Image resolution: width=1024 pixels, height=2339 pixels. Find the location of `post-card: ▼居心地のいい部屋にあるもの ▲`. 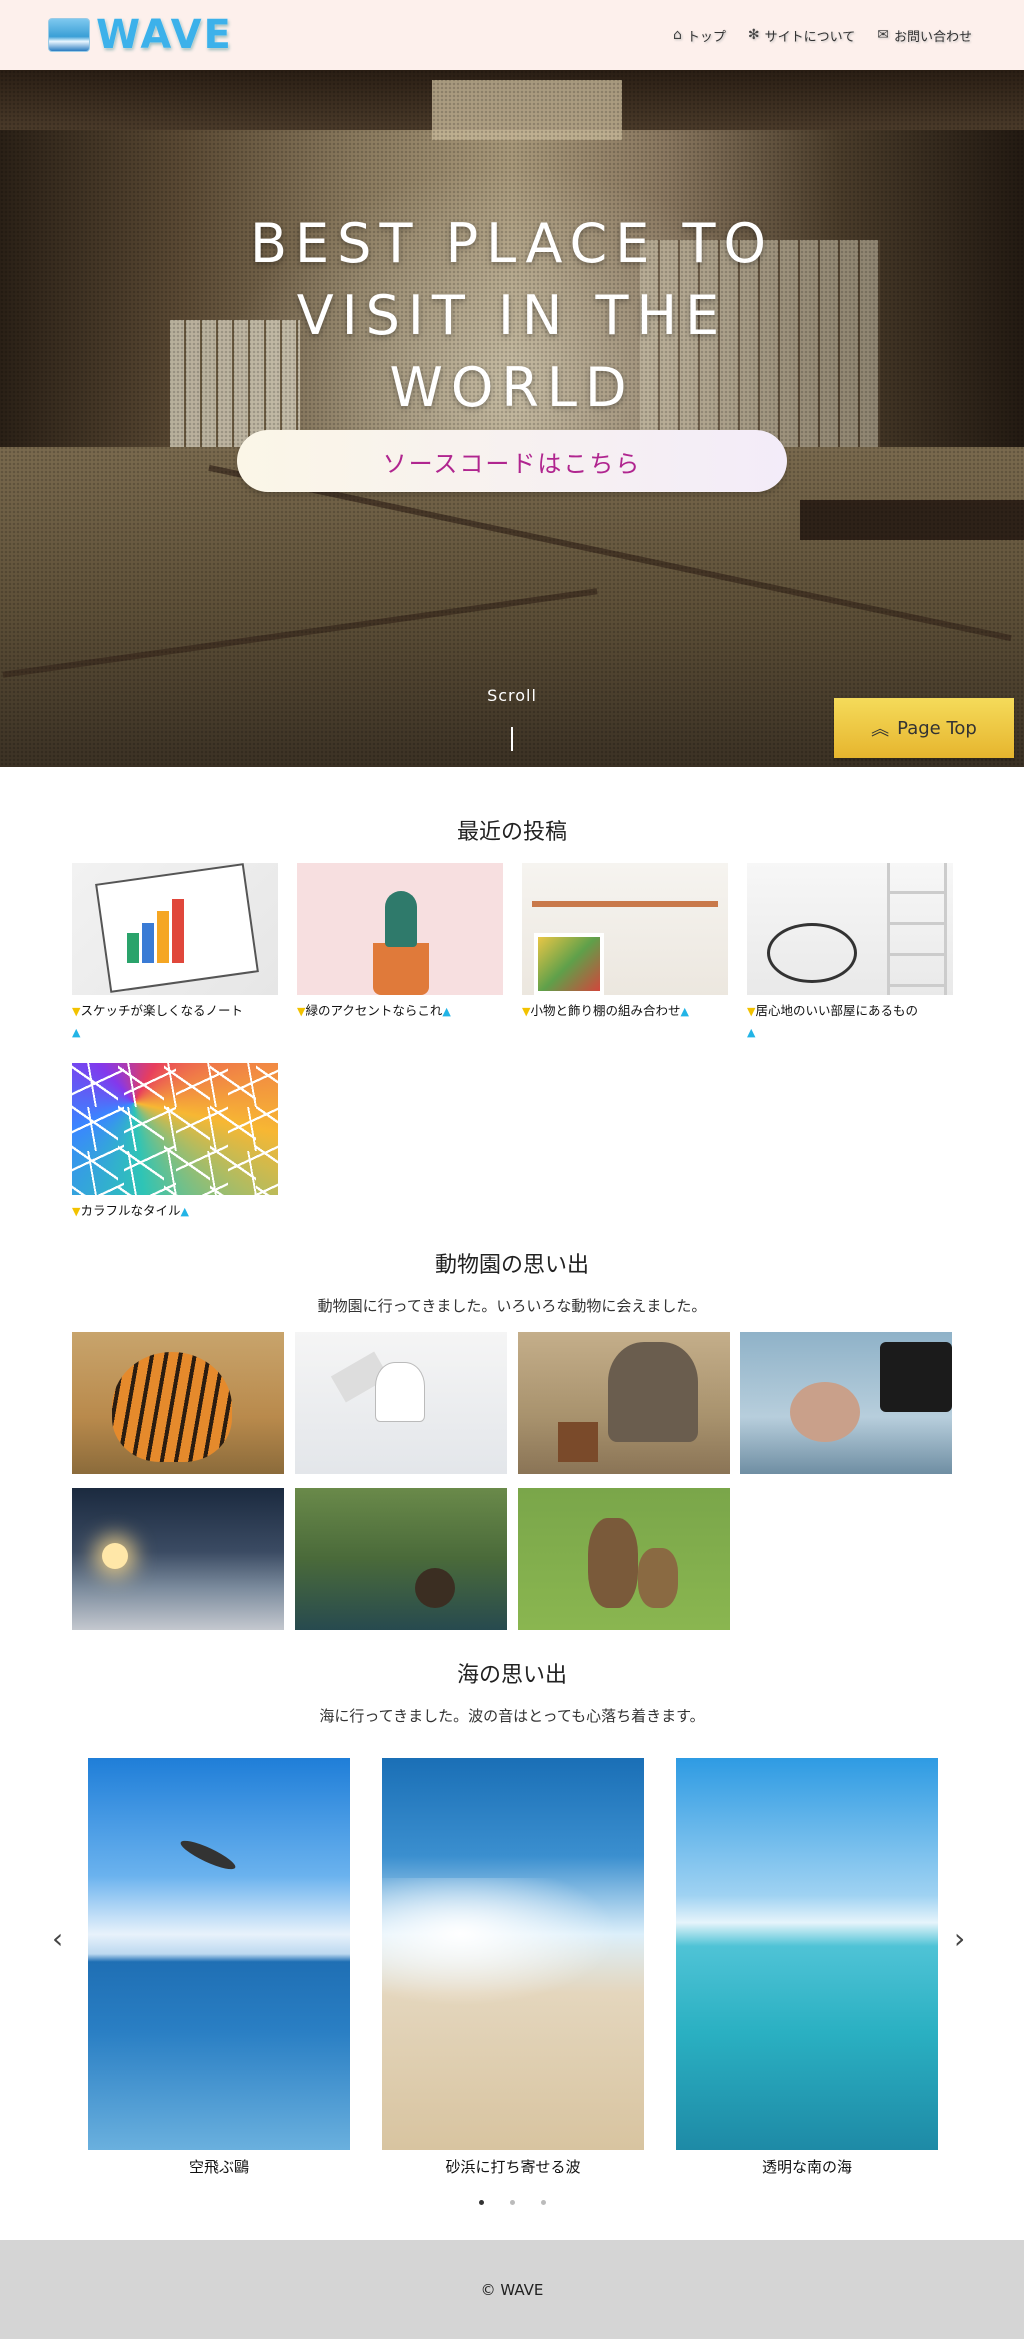

post-card: ▼居心地のいい部屋にあるもの ▲ is located at coordinates (850, 953).